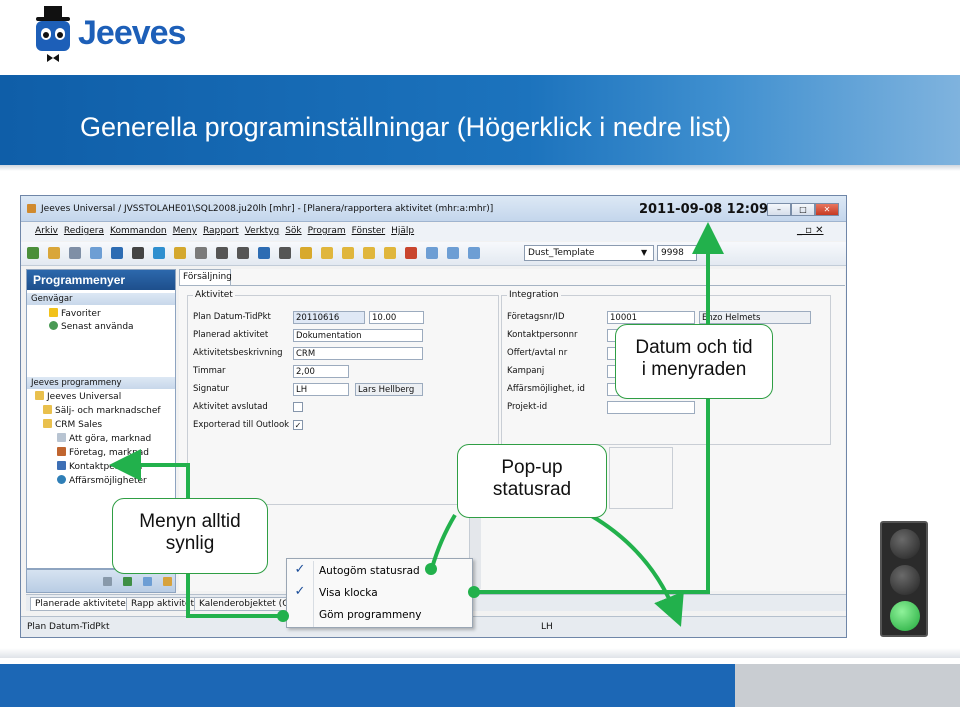 The height and width of the screenshot is (707, 960). I want to click on arrow-popup-left, so click(443, 541).